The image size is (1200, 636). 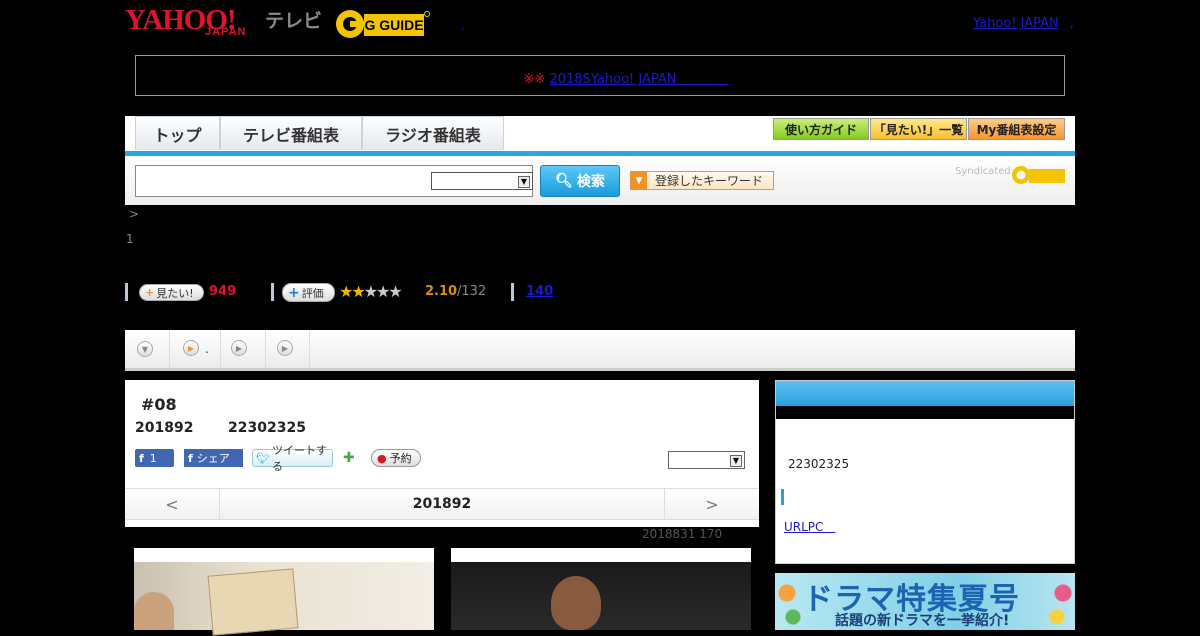 I want to click on yahoo-japan-link: Yahoo! JAPAN, so click(x=1016, y=23).